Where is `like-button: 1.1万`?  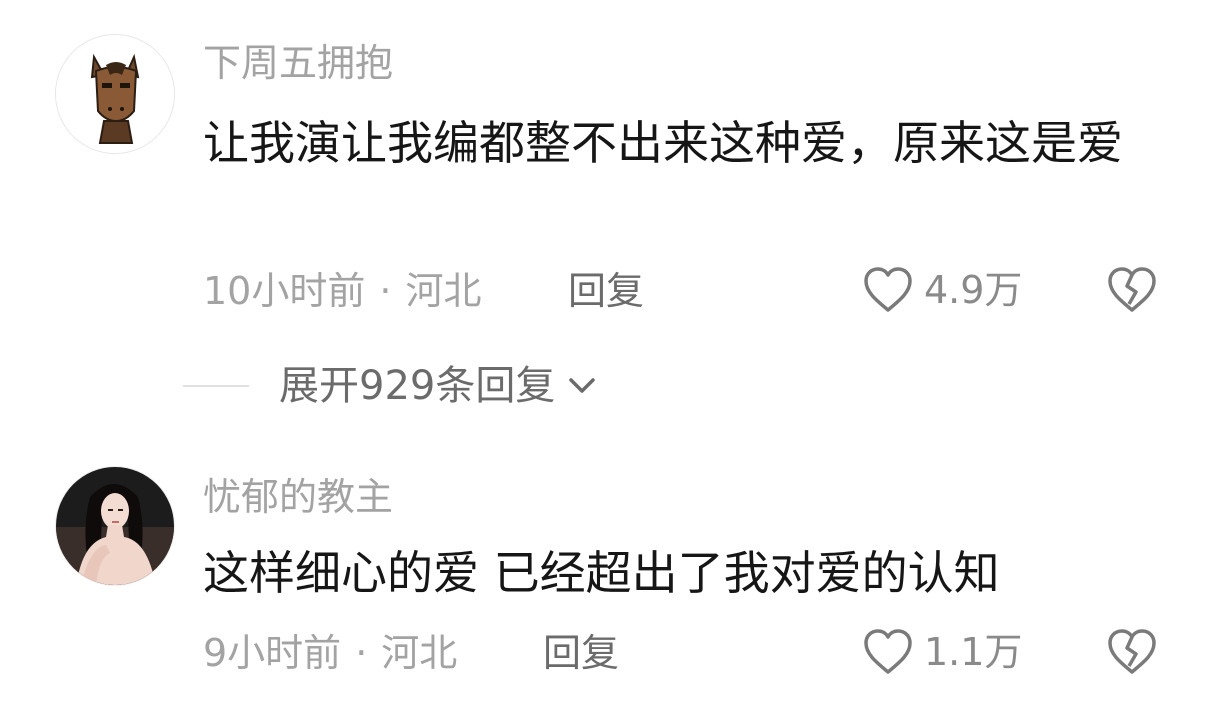 like-button: 1.1万 is located at coordinates (942, 652).